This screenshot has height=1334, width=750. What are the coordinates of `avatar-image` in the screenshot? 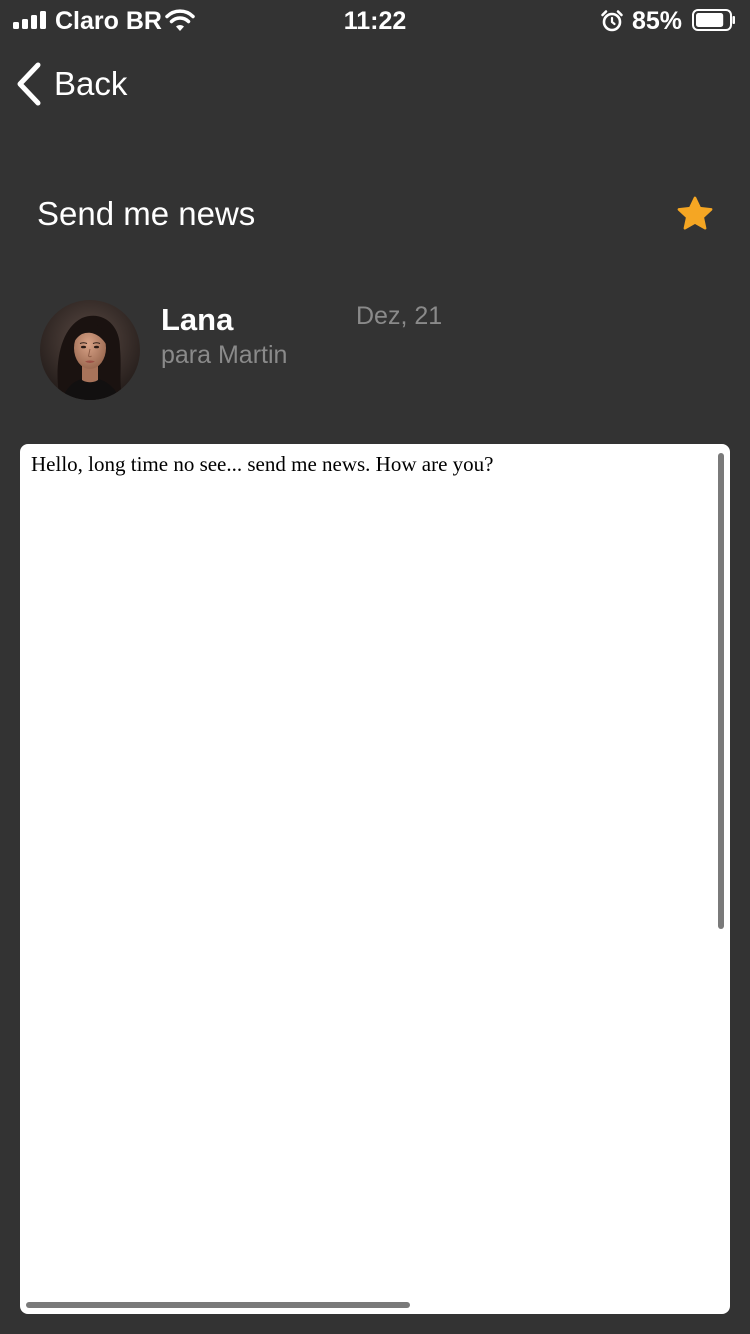 It's located at (90, 350).